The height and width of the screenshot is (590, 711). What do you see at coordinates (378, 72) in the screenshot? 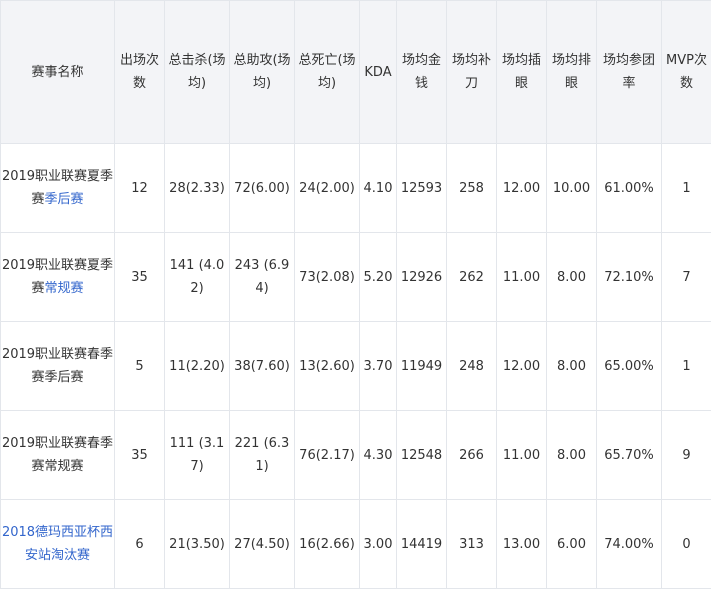
I see `header-kda: KDA` at bounding box center [378, 72].